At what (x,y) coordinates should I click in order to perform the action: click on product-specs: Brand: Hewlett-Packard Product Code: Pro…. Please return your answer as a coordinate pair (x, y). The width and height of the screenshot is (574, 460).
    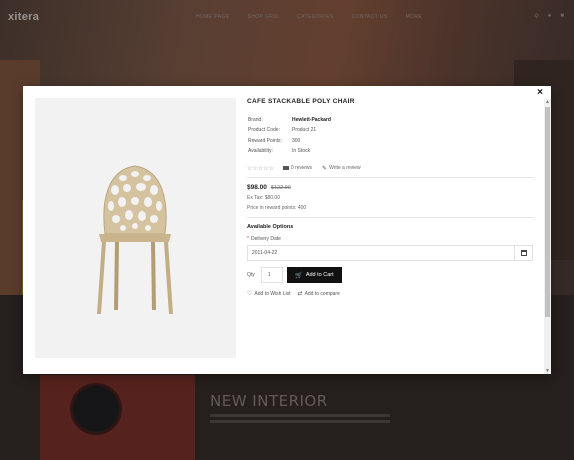
    Looking at the image, I should click on (391, 135).